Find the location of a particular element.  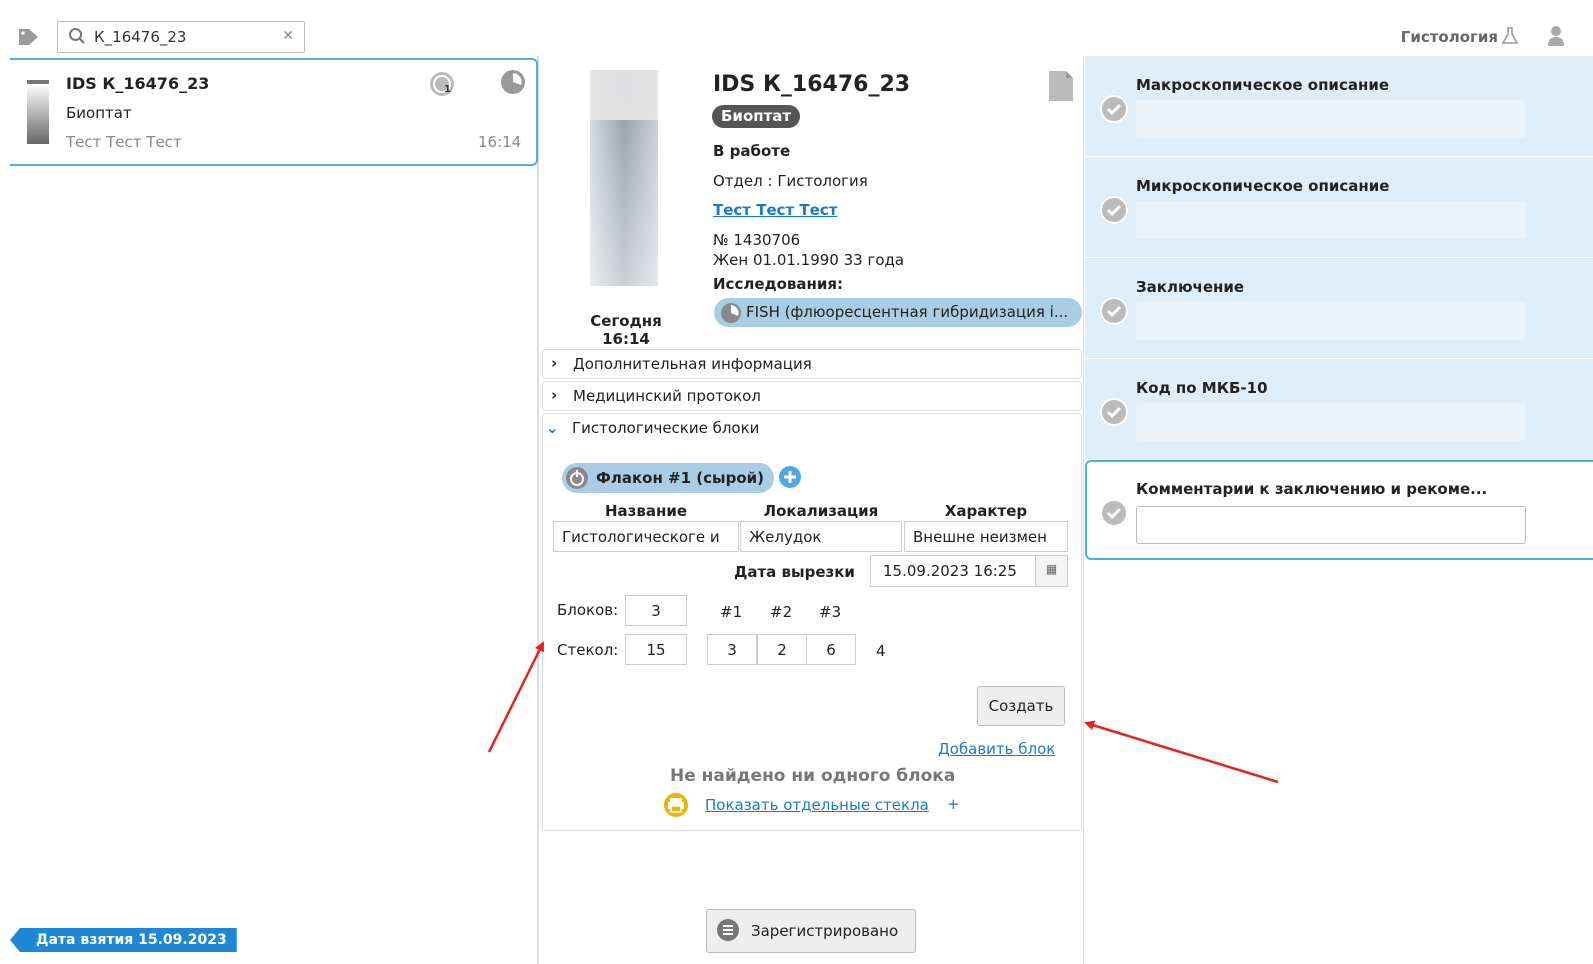

block-2-slides-input: 2 is located at coordinates (782, 649).